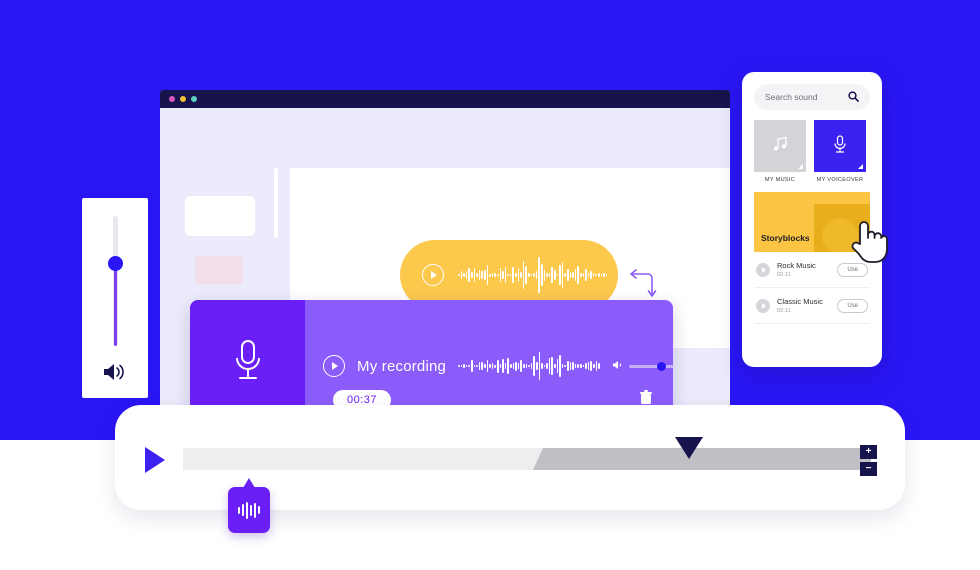 This screenshot has width=980, height=570. Describe the element at coordinates (172, 99) in the screenshot. I see `pink-dot` at that location.